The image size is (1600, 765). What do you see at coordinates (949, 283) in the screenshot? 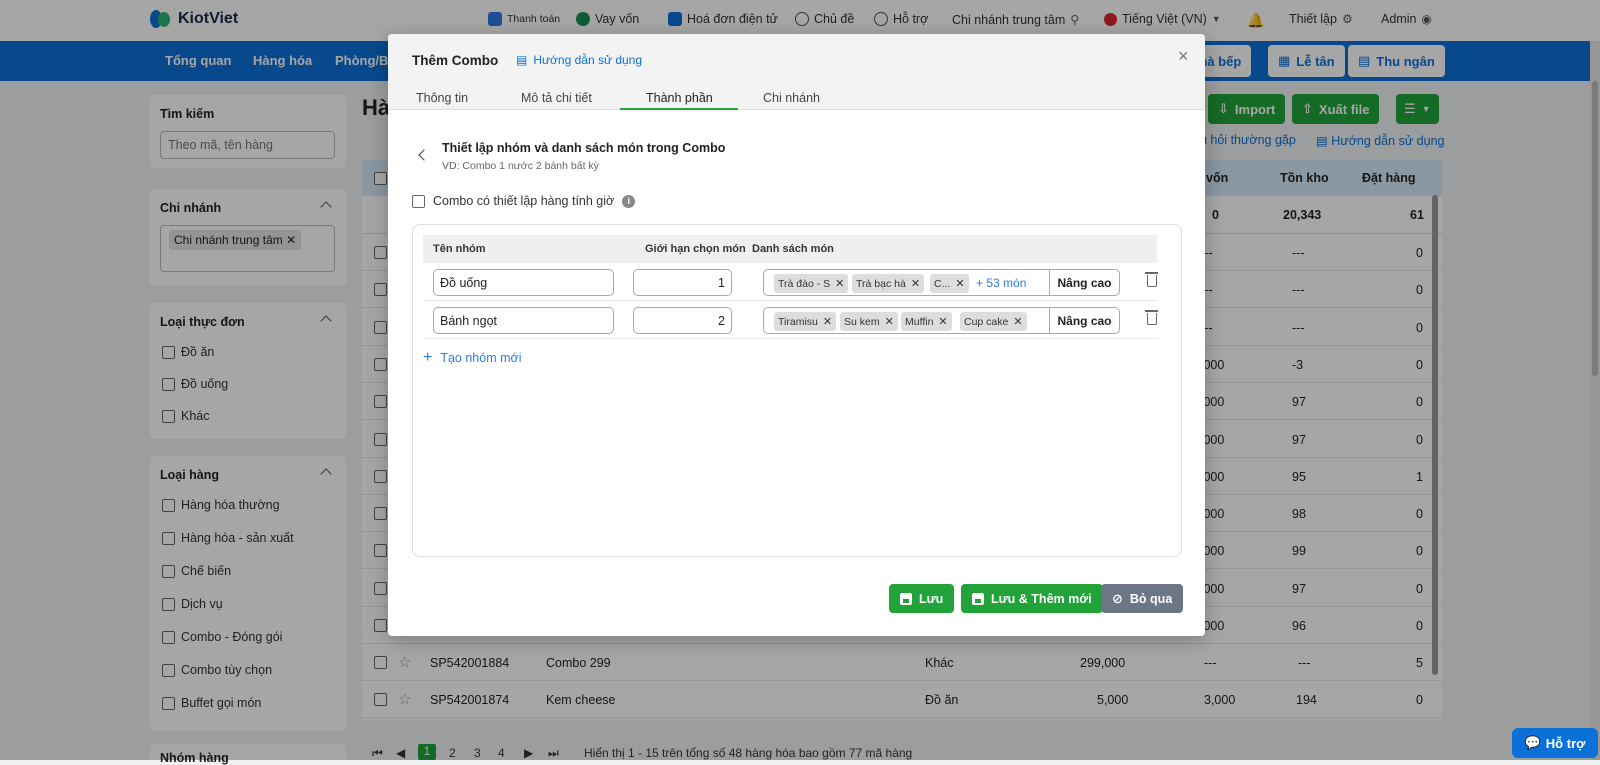
I see `item-tag: C... ✕` at bounding box center [949, 283].